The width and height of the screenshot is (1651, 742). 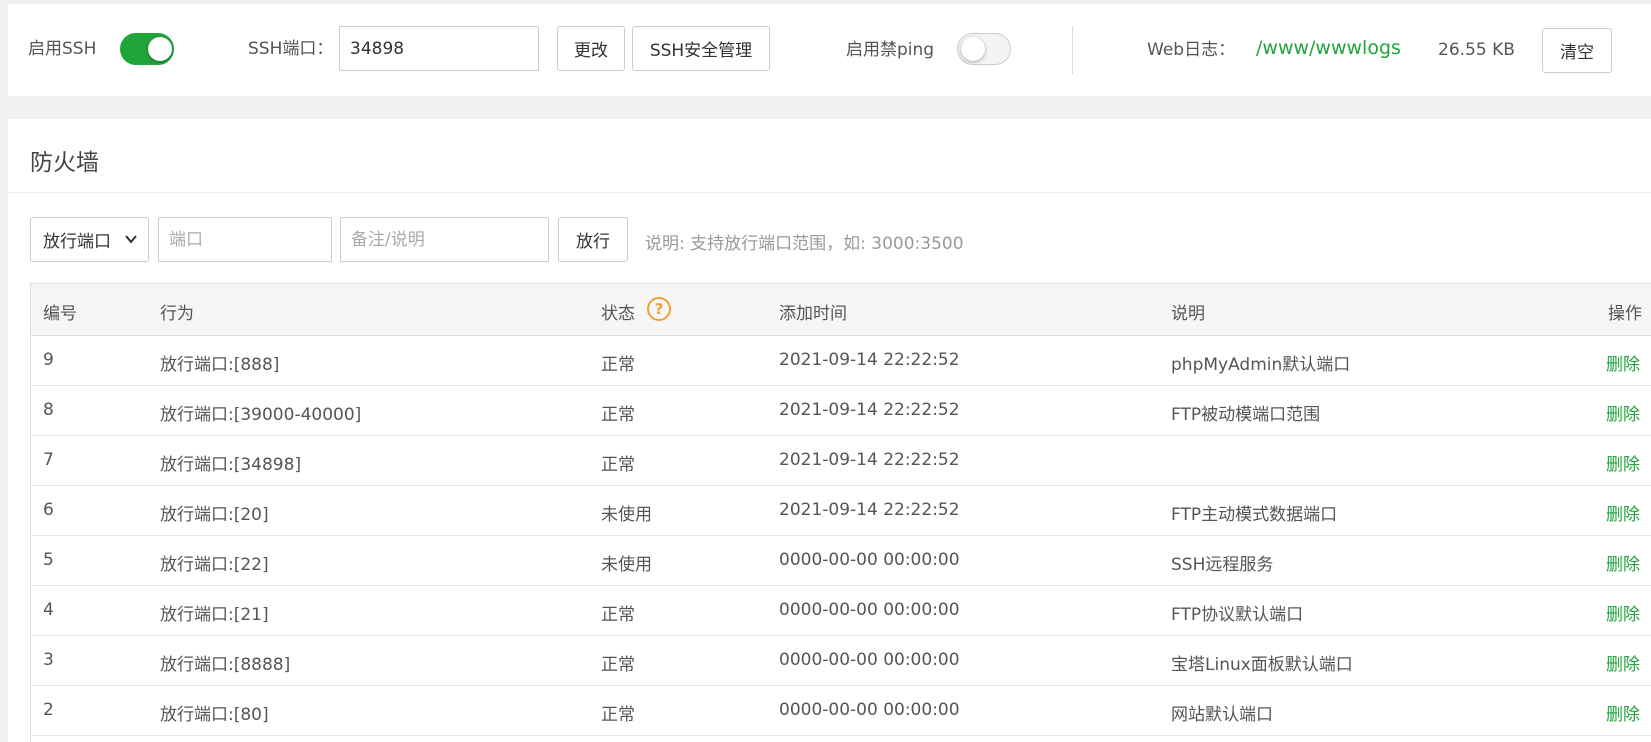 I want to click on row-action: 放行端口:[39000-40000], so click(x=261, y=415).